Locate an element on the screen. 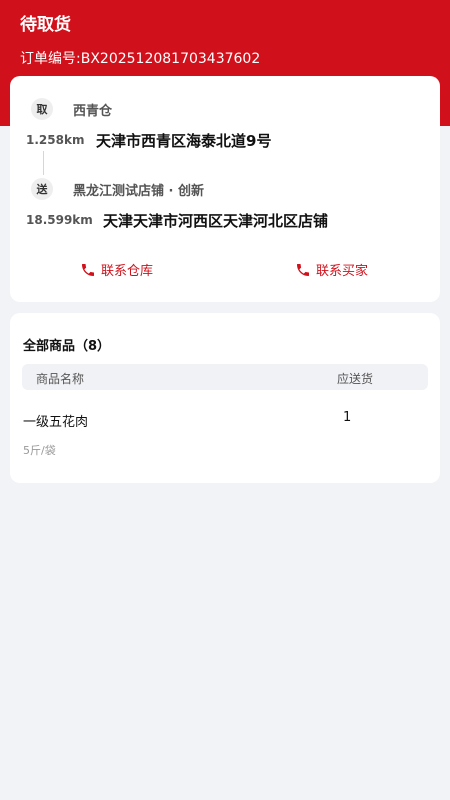  order-status-title: 待取货 is located at coordinates (45, 25).